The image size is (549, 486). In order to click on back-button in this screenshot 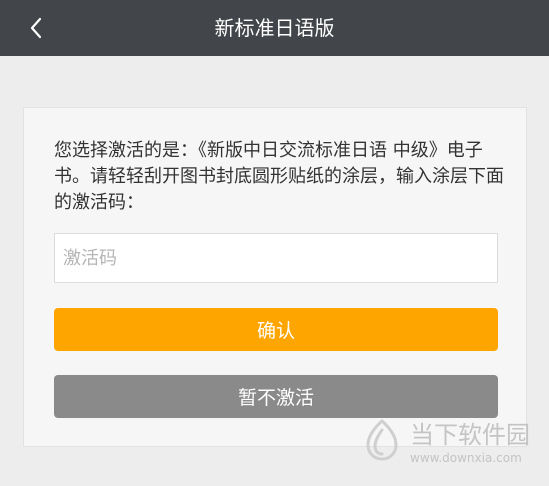, I will do `click(36, 28)`.